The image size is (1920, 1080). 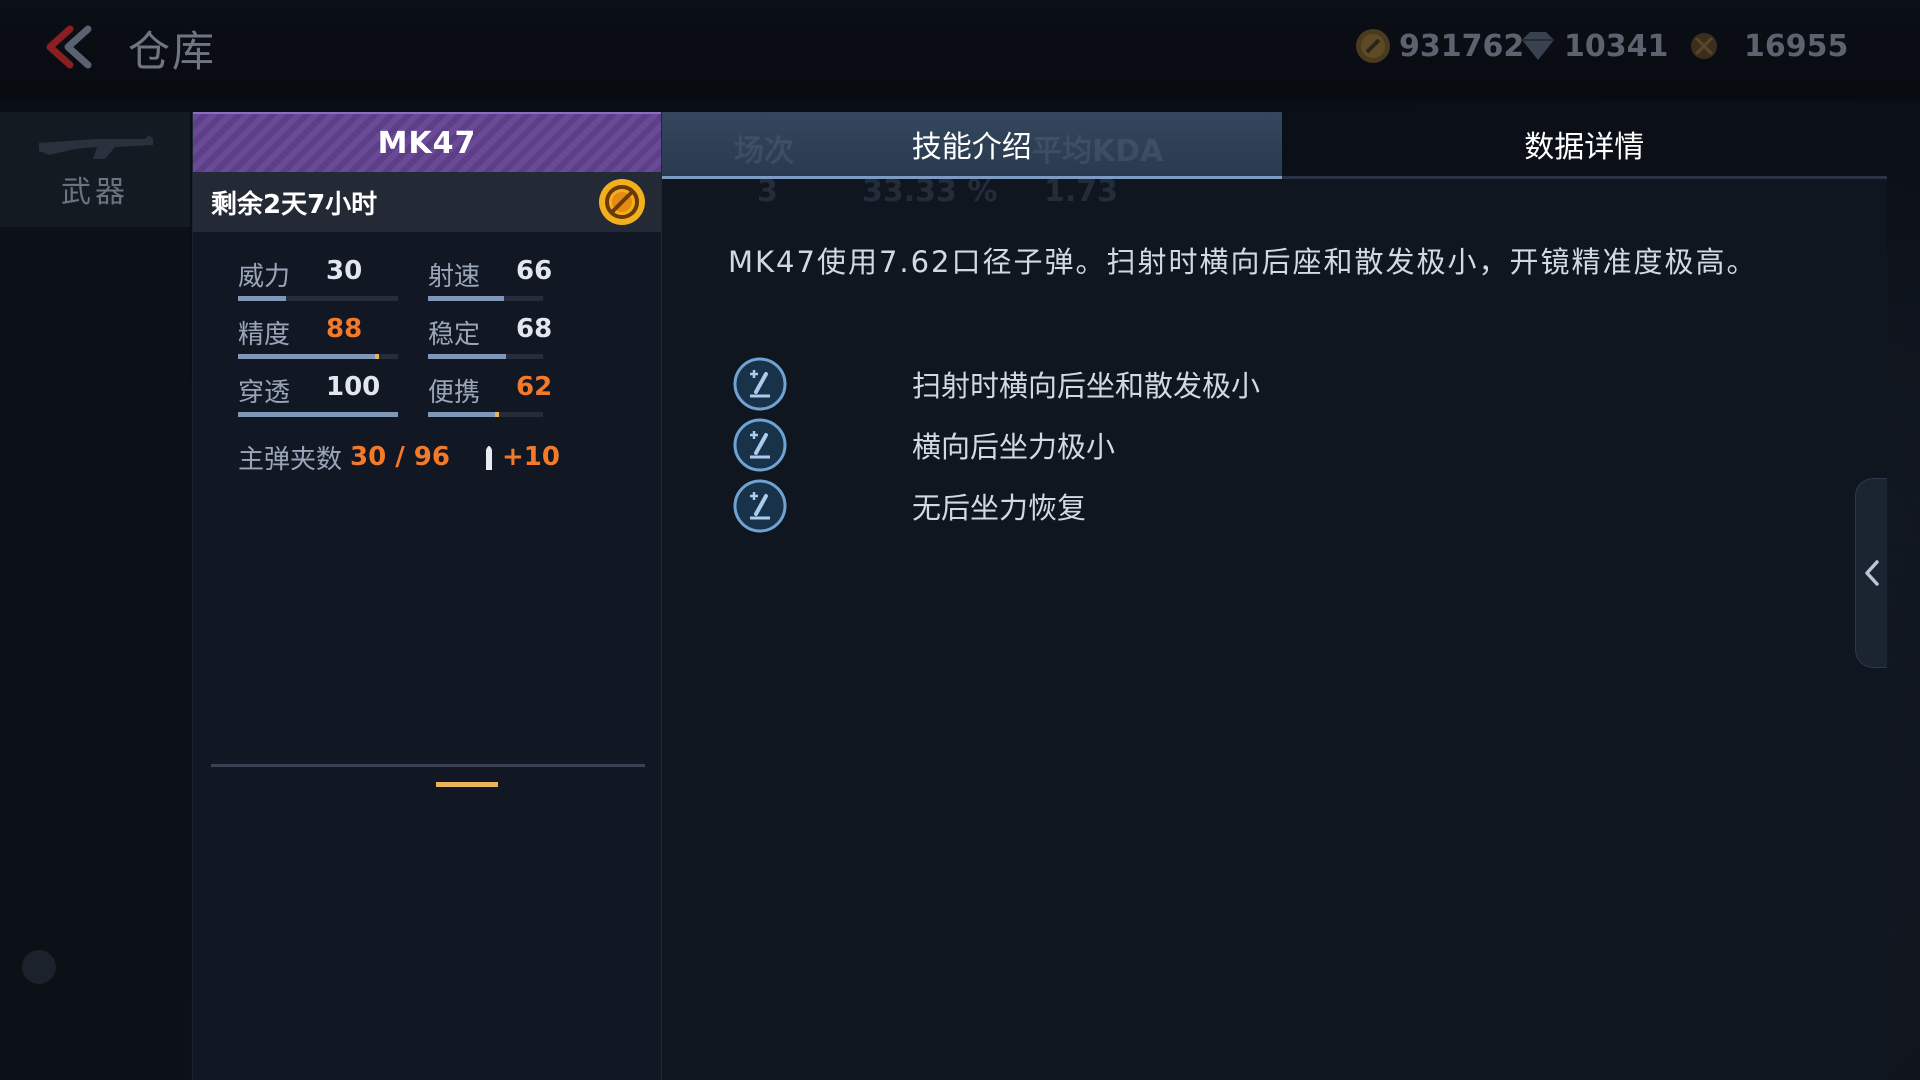 What do you see at coordinates (454, 393) in the screenshot?
I see `stat-label: 便携` at bounding box center [454, 393].